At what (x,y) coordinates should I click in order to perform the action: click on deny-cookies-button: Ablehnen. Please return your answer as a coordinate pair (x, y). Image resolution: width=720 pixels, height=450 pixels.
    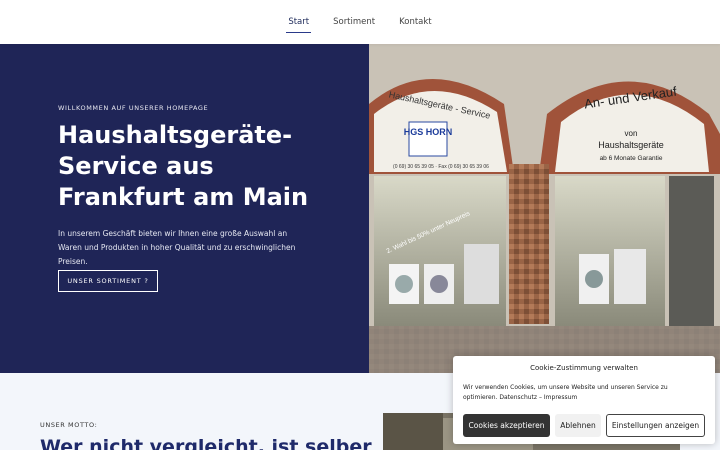
    Looking at the image, I should click on (578, 425).